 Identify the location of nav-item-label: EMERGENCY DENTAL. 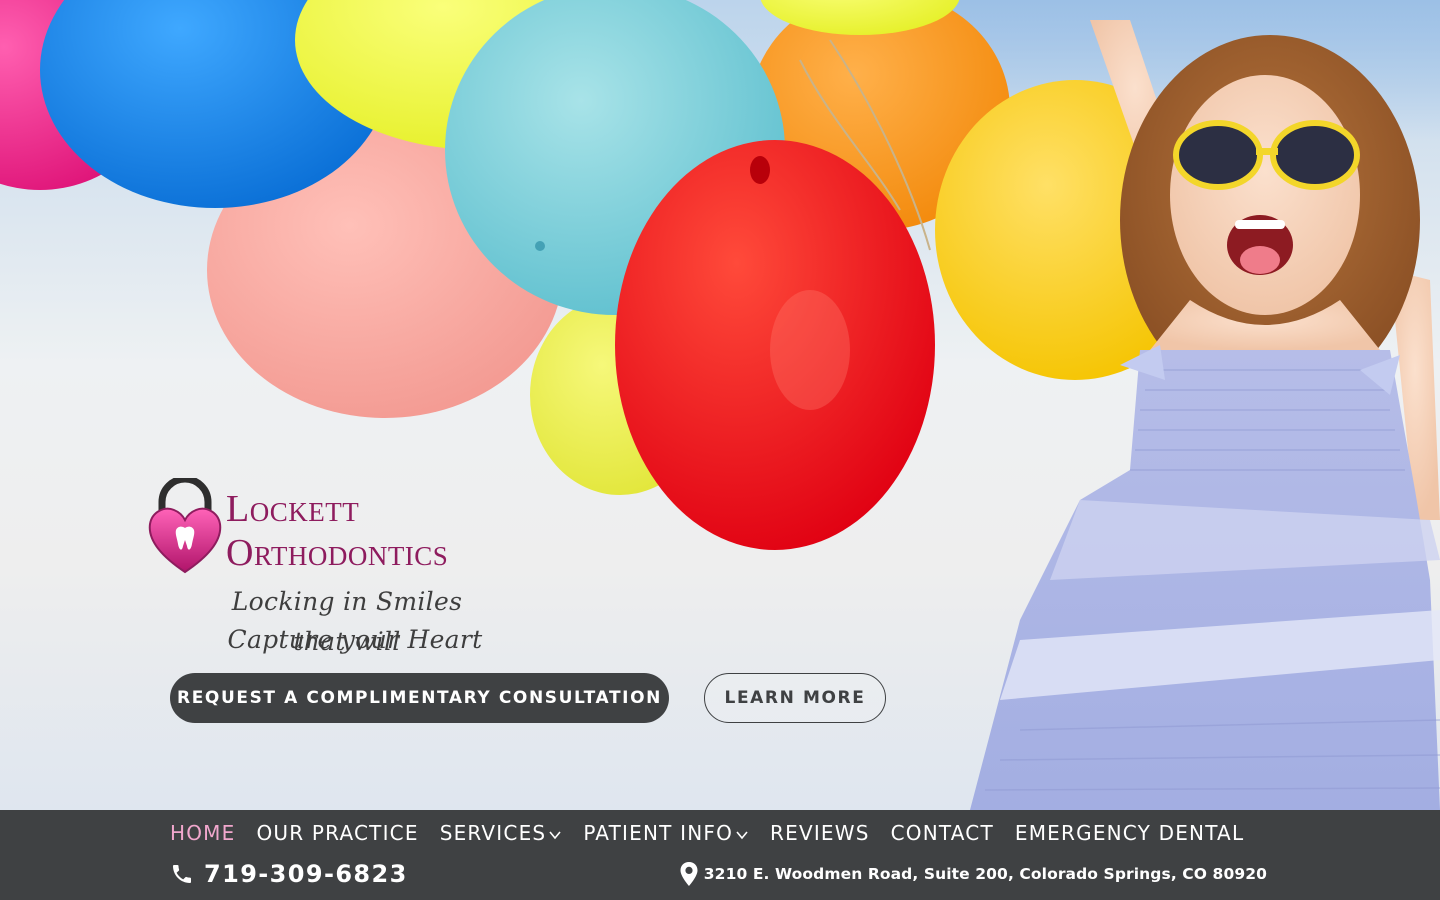
(1129, 833).